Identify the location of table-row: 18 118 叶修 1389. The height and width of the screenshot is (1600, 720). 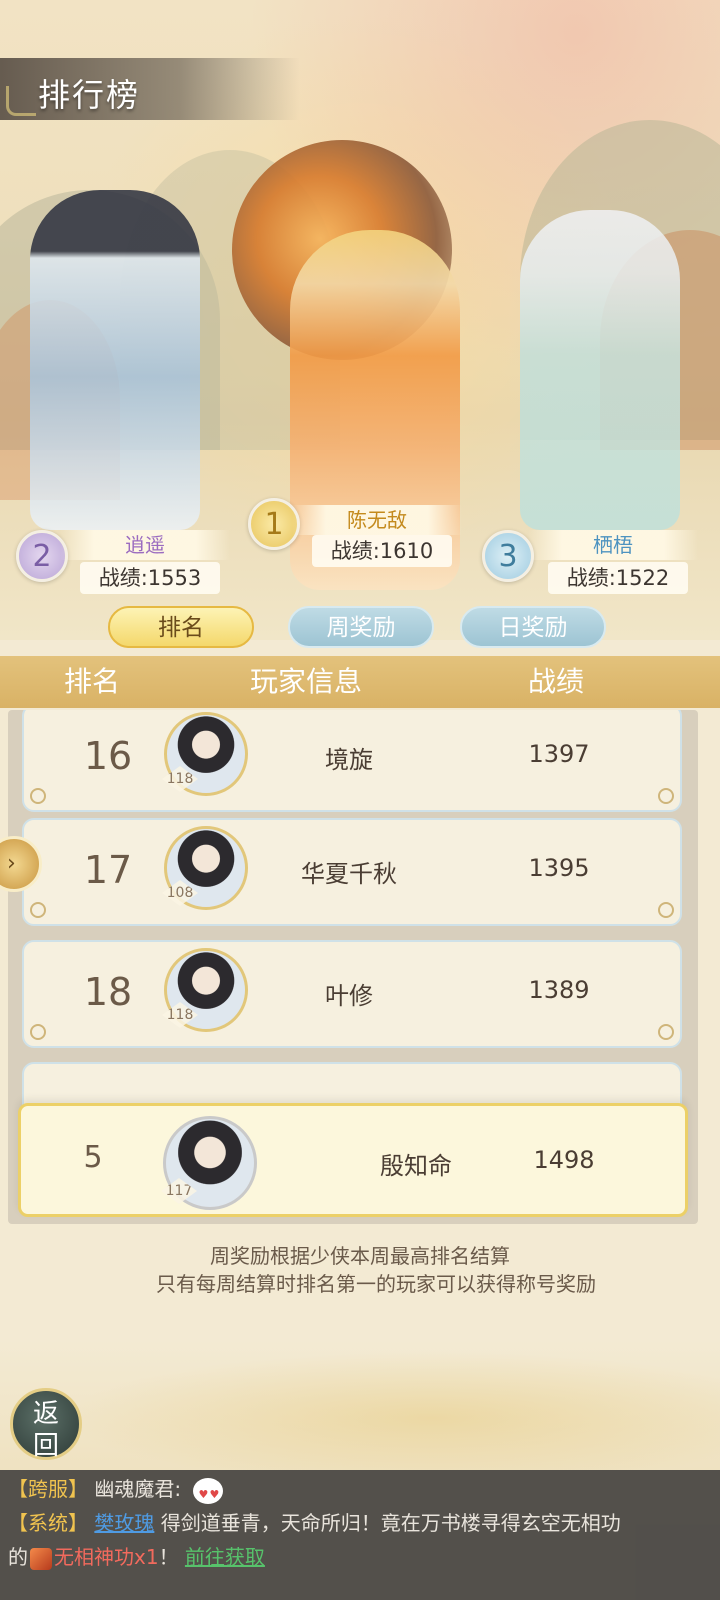
(352, 994).